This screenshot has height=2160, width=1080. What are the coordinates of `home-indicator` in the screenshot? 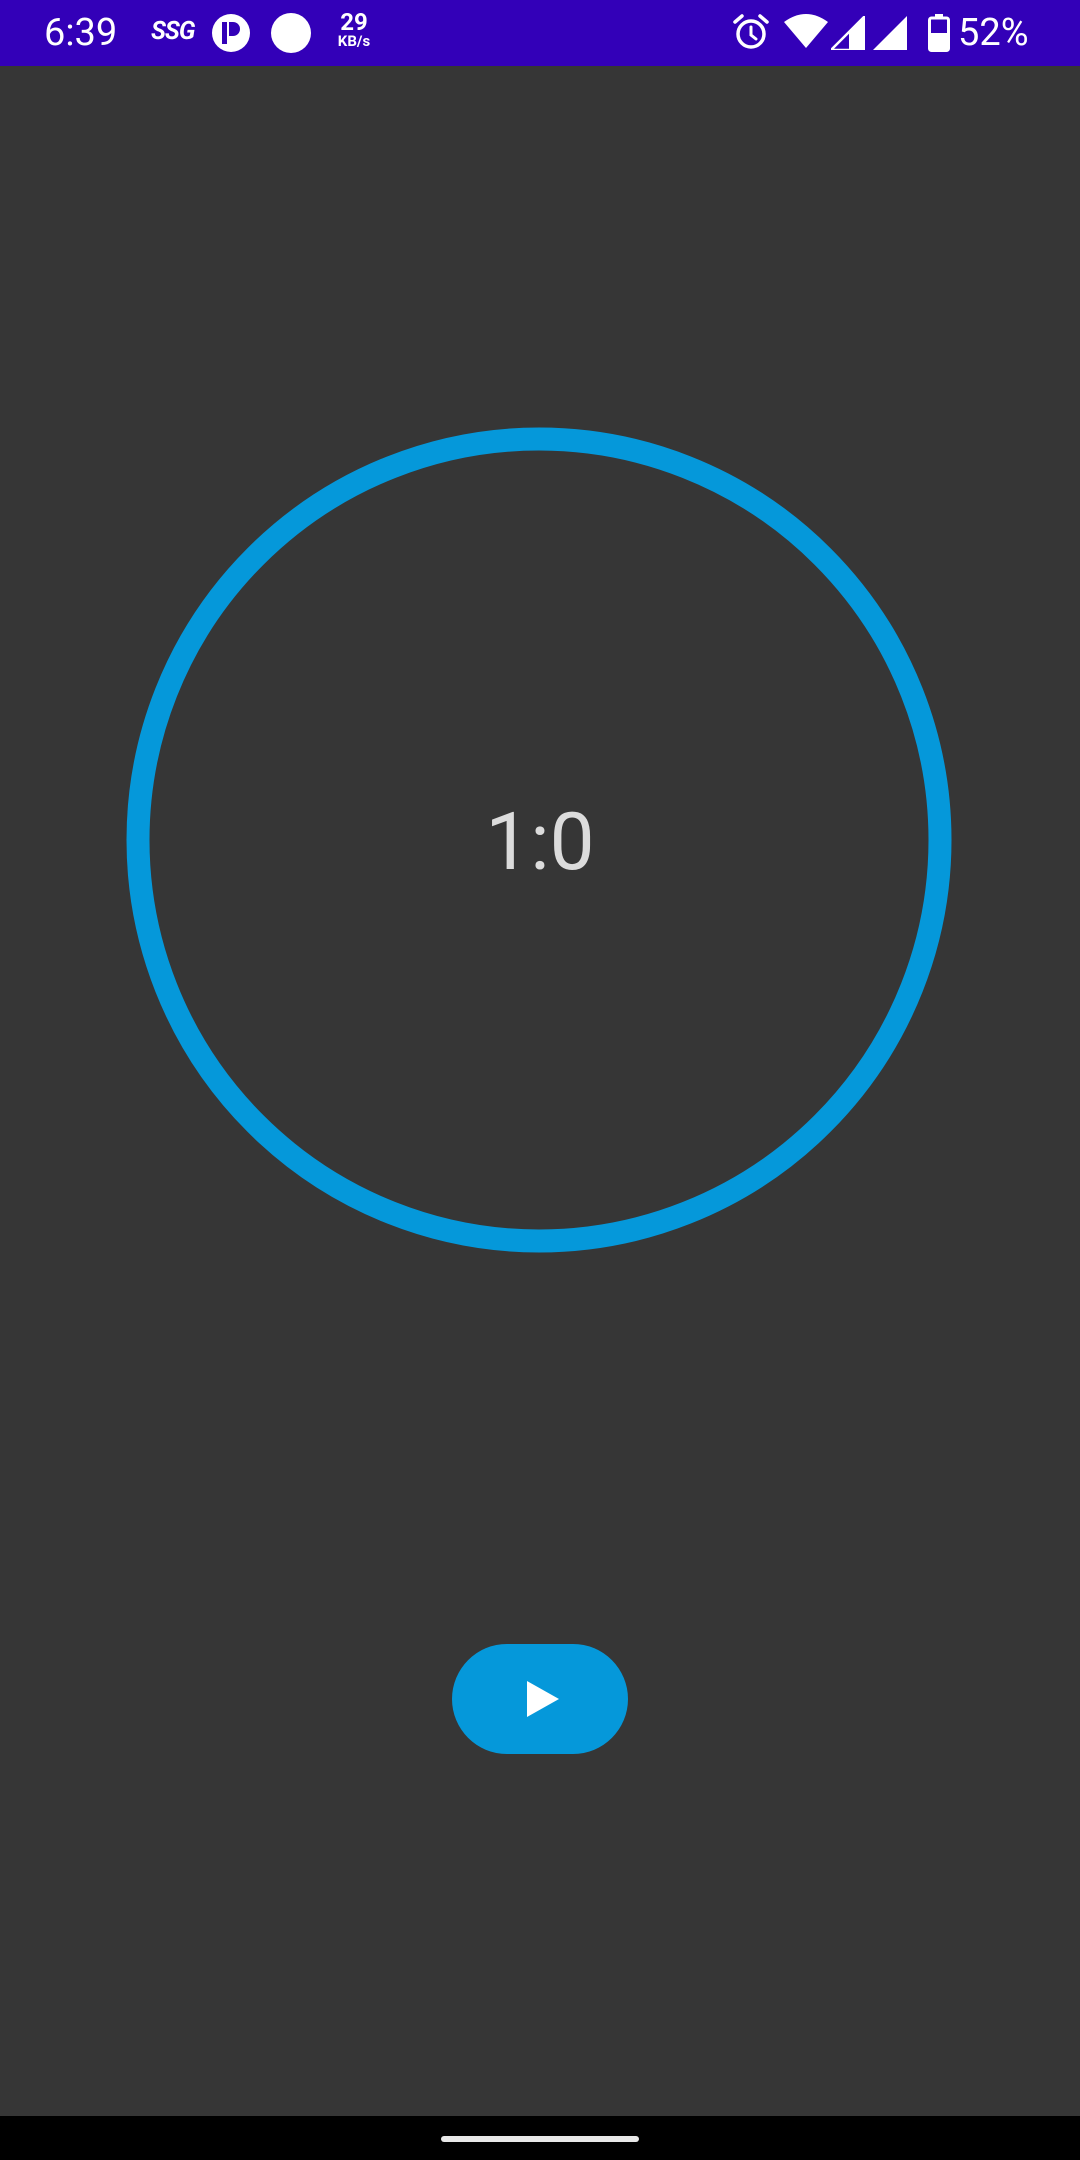 It's located at (540, 2139).